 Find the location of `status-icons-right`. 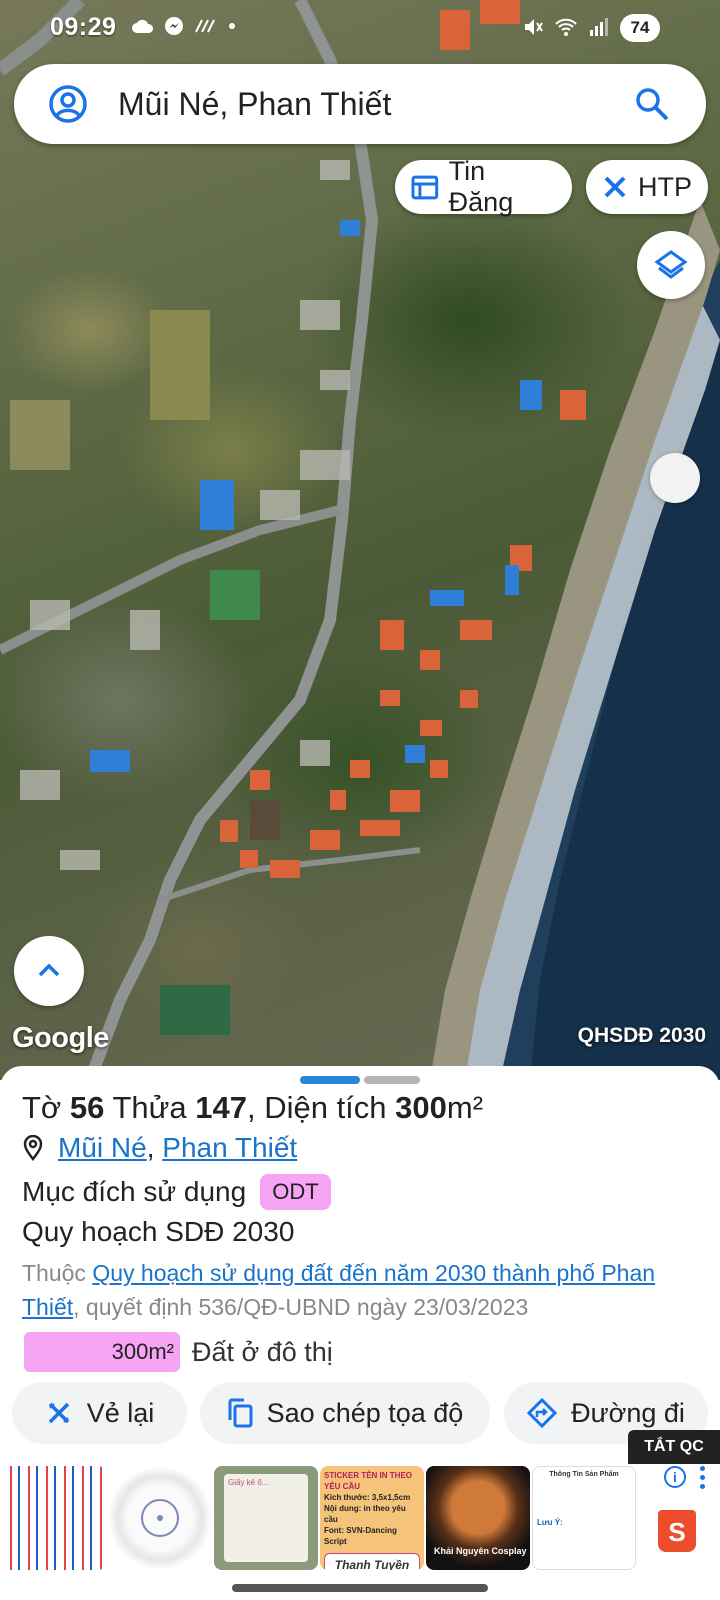

status-icons-right is located at coordinates (565, 27).